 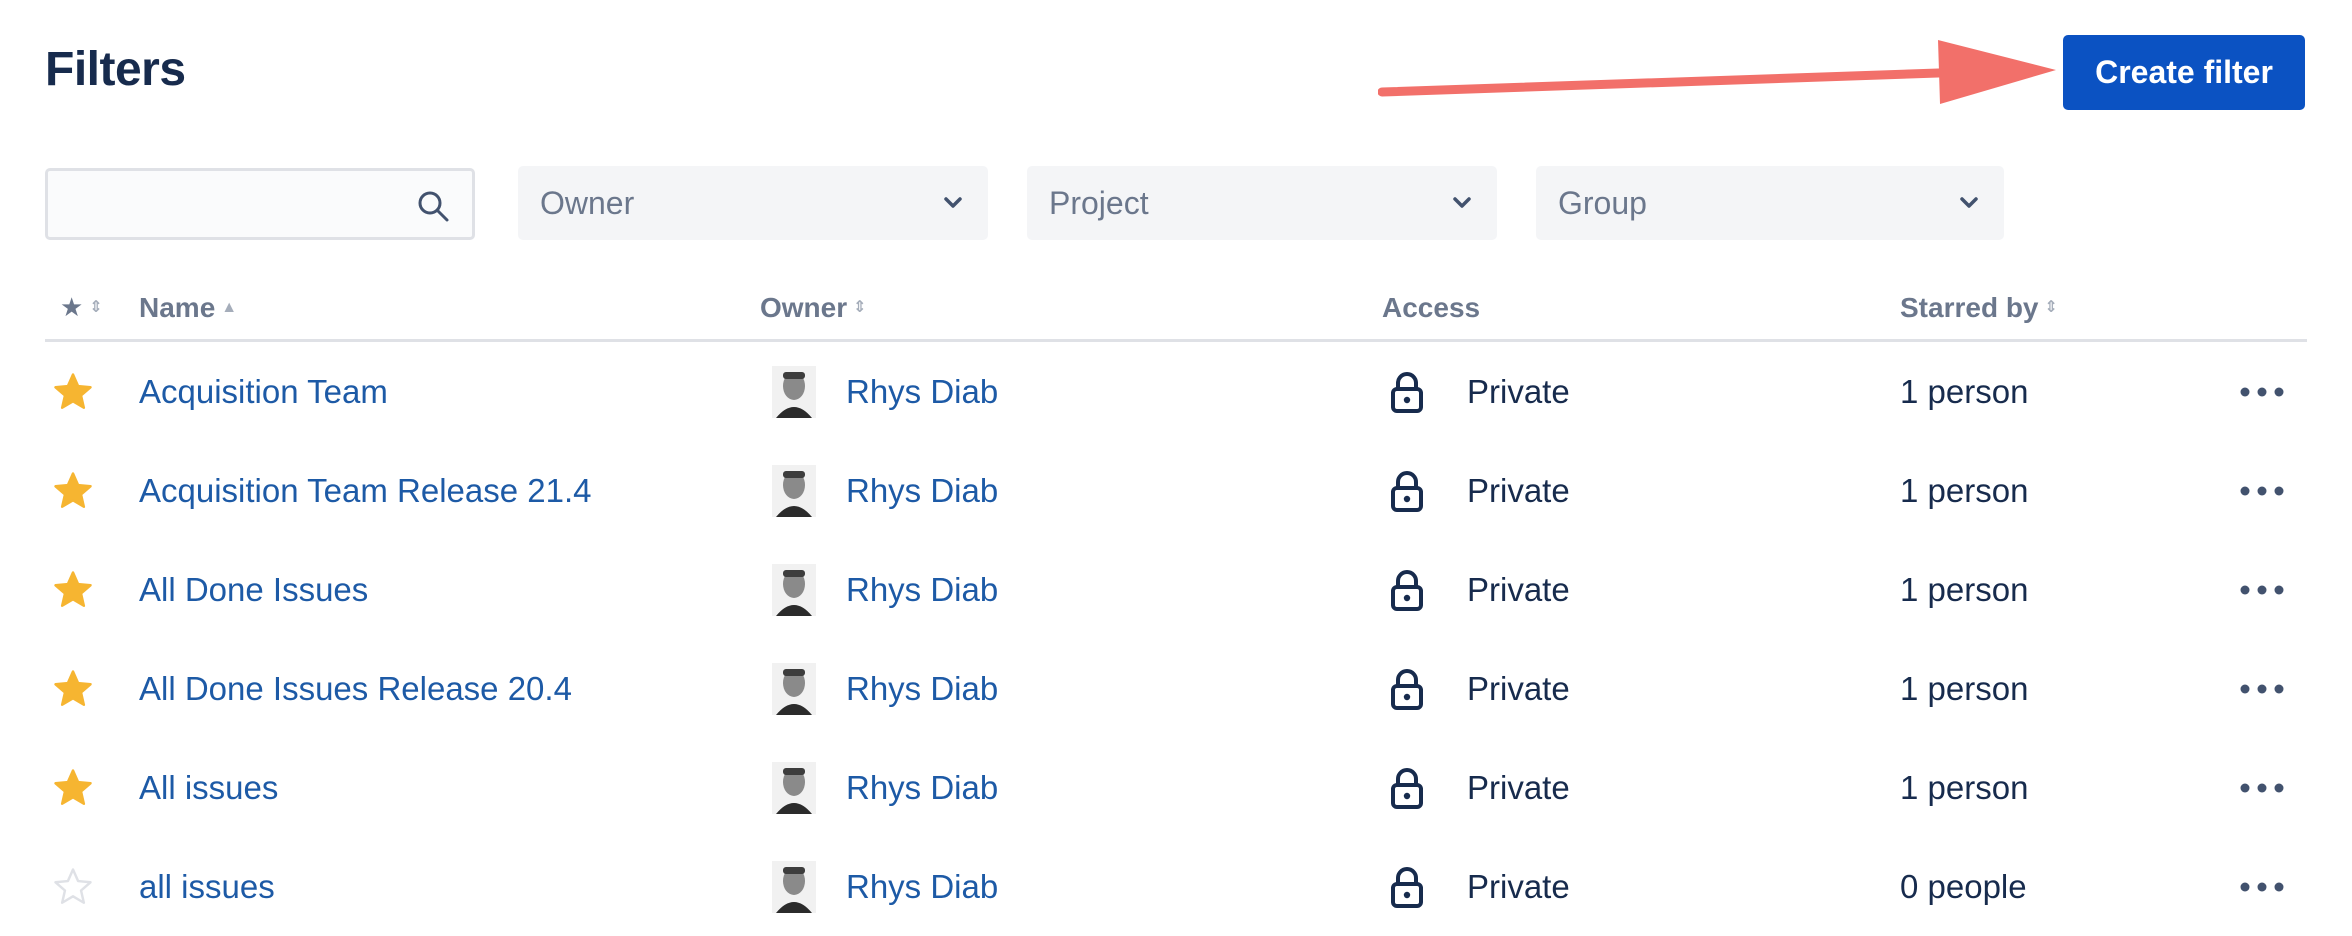 What do you see at coordinates (1099, 202) in the screenshot?
I see `project-dropdown-label: Project` at bounding box center [1099, 202].